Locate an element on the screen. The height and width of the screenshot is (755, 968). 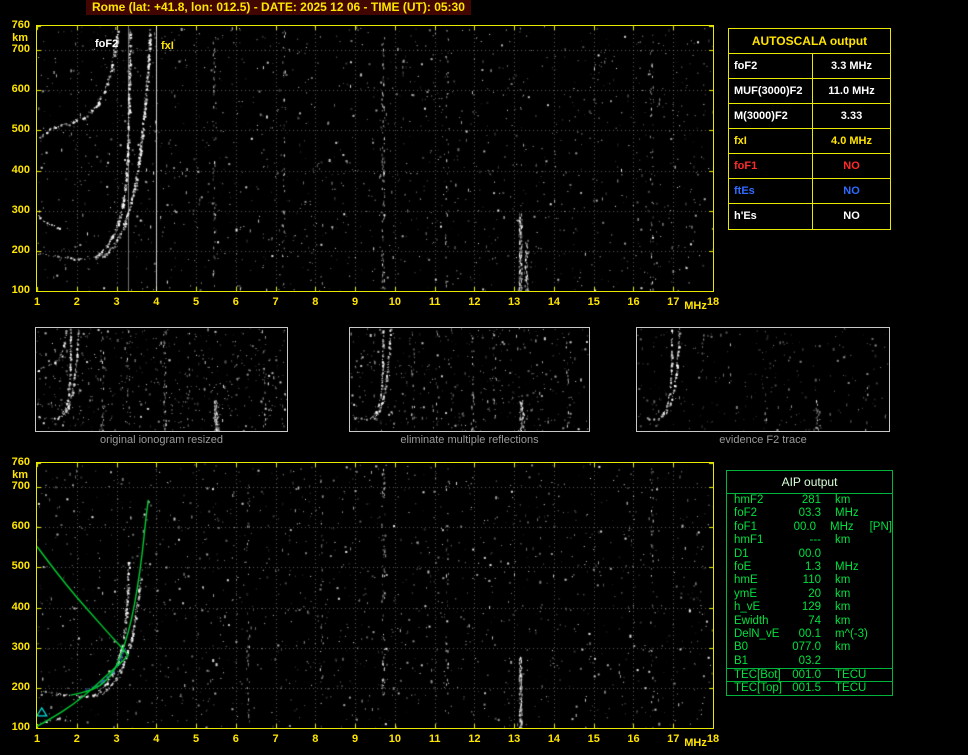
aip-param-name: TEC[Bot] is located at coordinates (757, 675).